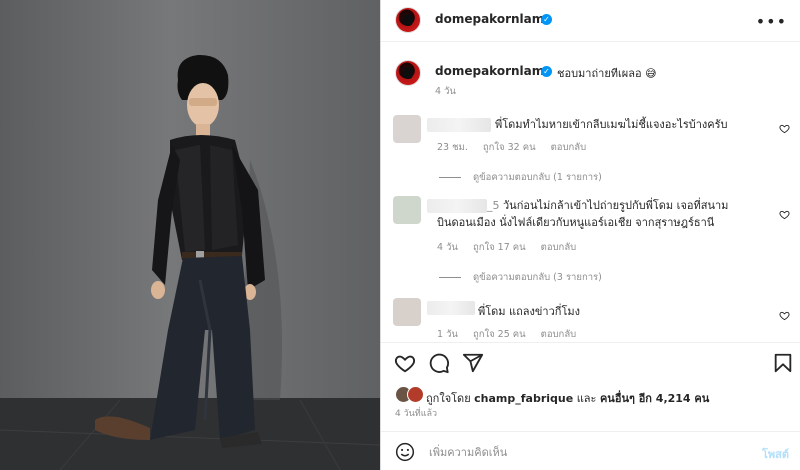  Describe the element at coordinates (493, 205) in the screenshot. I see `comment-username-suffix: _5` at that location.